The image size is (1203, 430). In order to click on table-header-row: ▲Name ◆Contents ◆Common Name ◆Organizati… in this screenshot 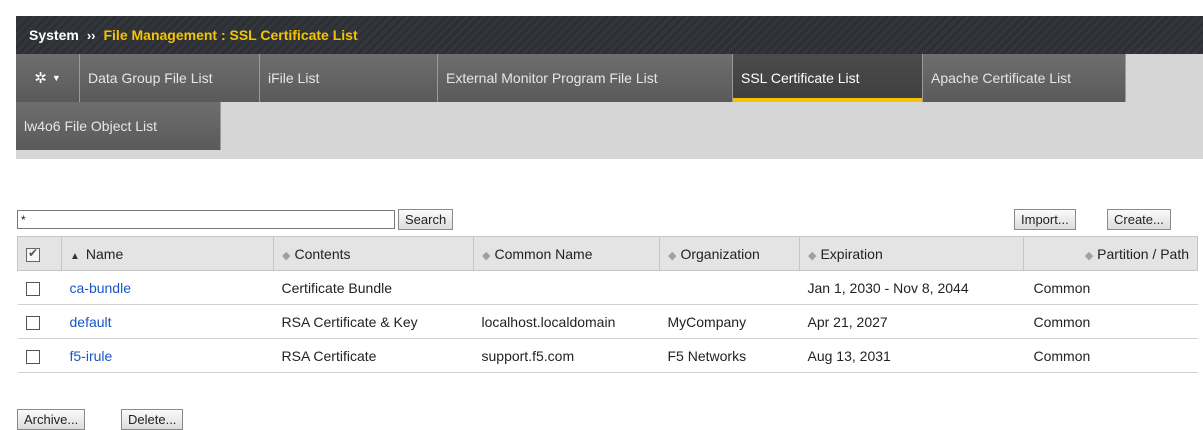, I will do `click(607, 253)`.